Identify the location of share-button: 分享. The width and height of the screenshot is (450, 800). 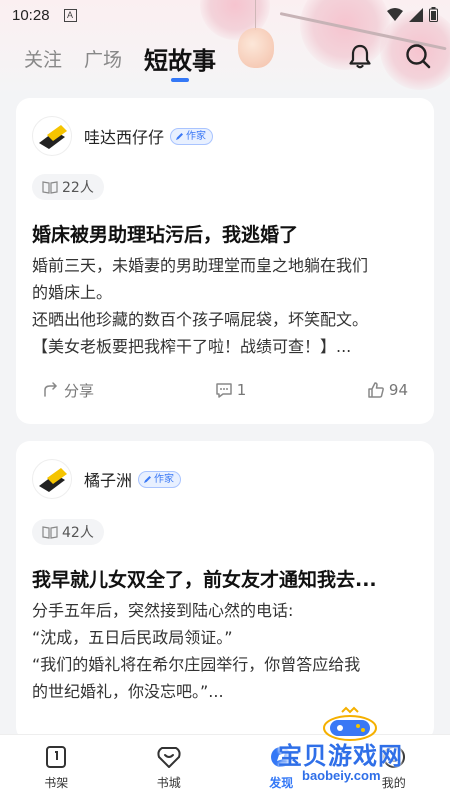
(68, 390).